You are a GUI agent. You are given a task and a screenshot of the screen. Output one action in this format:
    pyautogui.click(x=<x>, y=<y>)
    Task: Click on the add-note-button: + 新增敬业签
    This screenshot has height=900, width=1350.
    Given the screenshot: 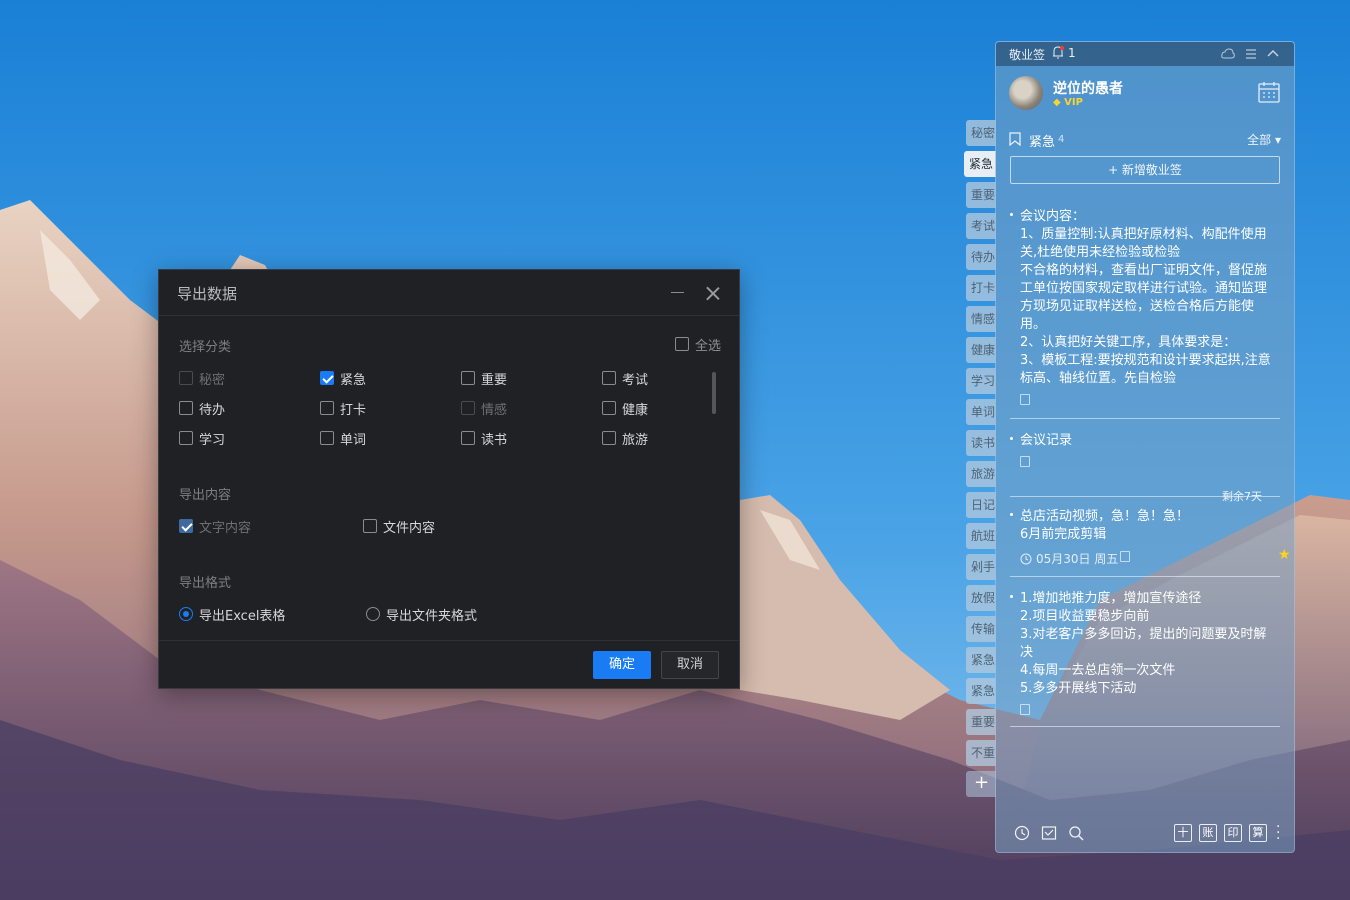 What is the action you would take?
    pyautogui.click(x=1145, y=170)
    